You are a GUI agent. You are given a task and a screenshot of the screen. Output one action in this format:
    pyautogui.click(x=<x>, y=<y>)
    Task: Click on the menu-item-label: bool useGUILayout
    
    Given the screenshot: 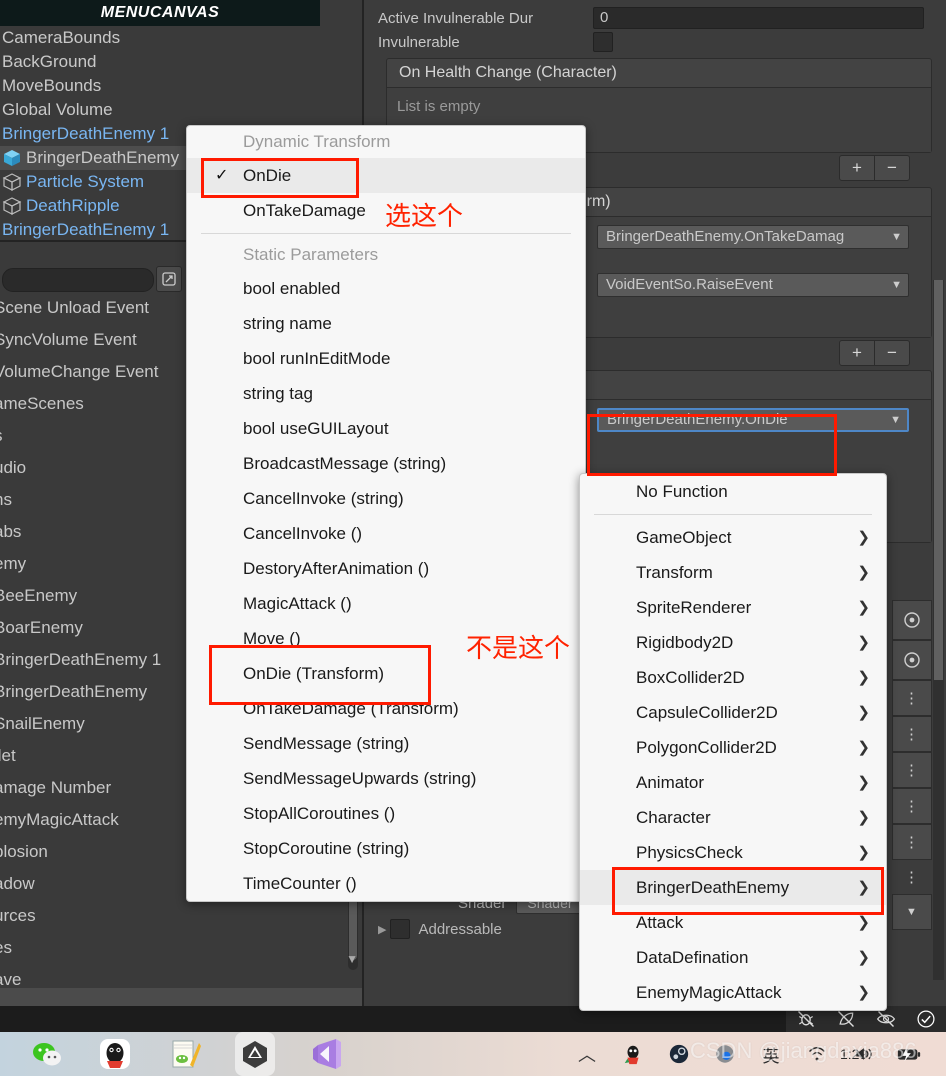 What is the action you would take?
    pyautogui.click(x=316, y=428)
    